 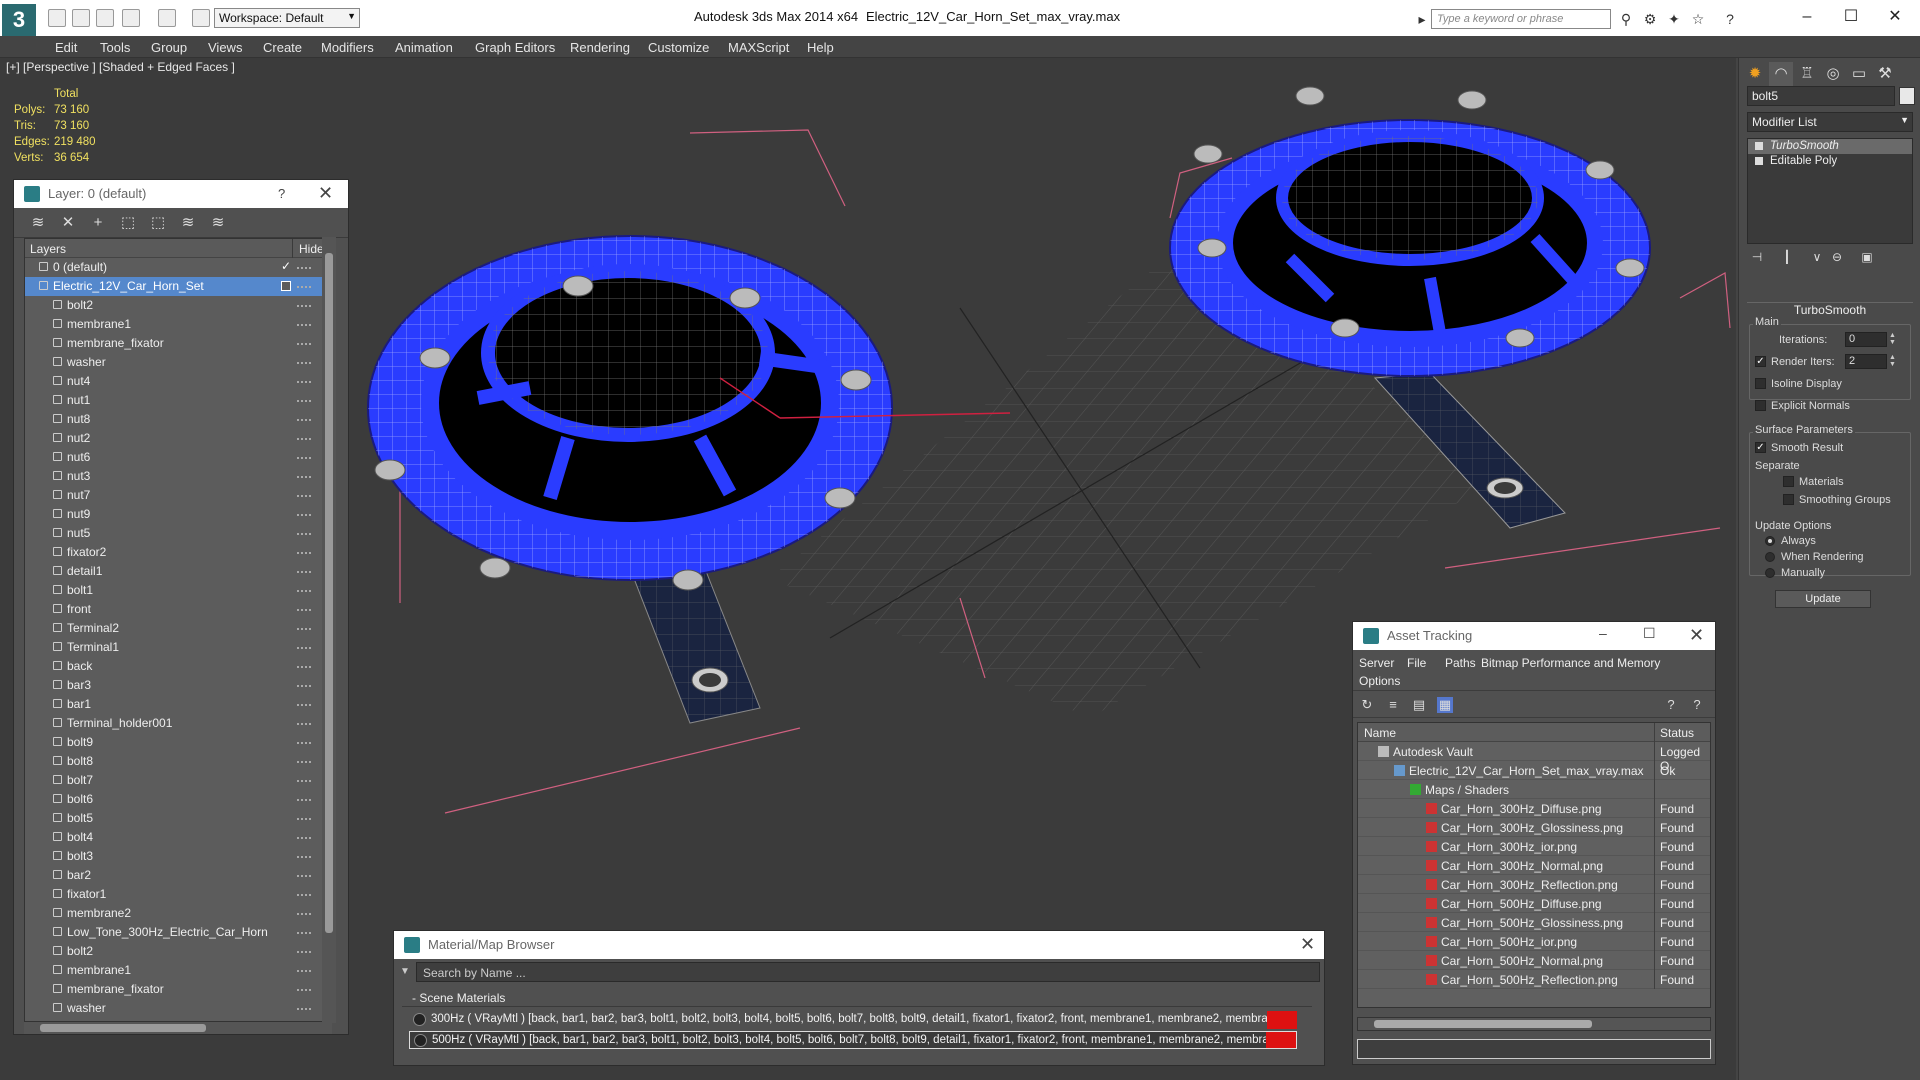 I want to click on open-file-icon, so click(x=81, y=18).